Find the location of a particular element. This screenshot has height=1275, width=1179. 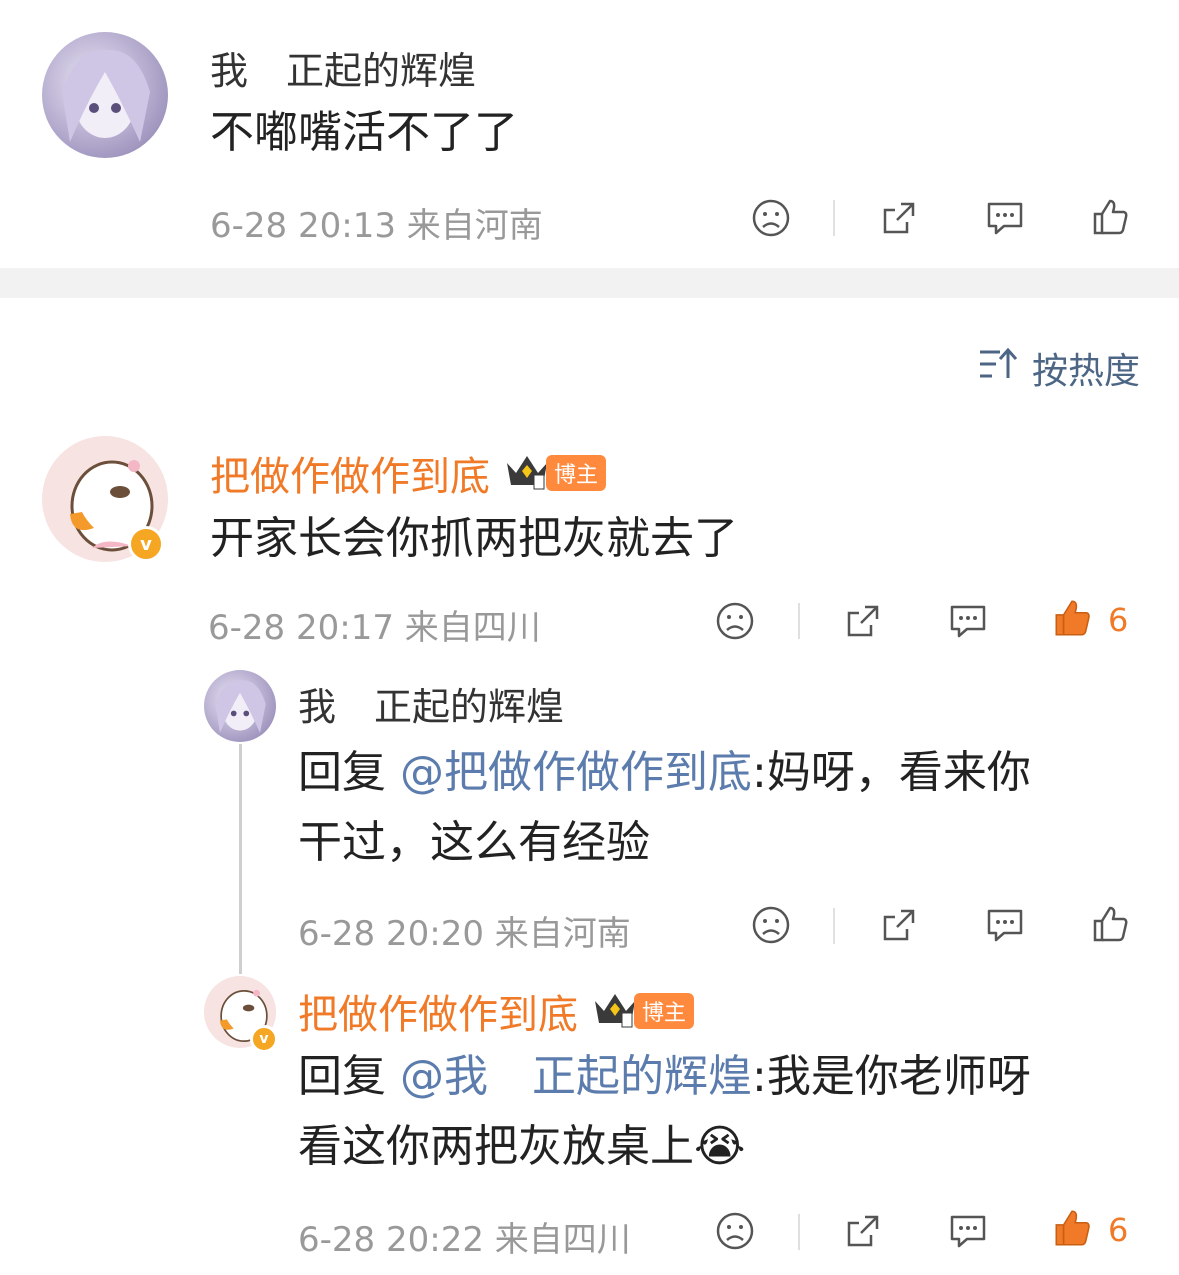

reply-text: 回复 @我 正起的辉煌:我是你老师呀 看这你两把灰放桌上😭 is located at coordinates (728, 1112).